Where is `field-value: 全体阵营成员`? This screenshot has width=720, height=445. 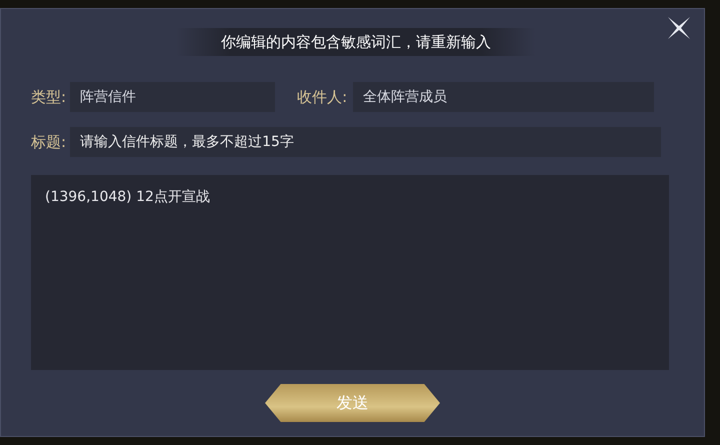 field-value: 全体阵营成员 is located at coordinates (503, 97).